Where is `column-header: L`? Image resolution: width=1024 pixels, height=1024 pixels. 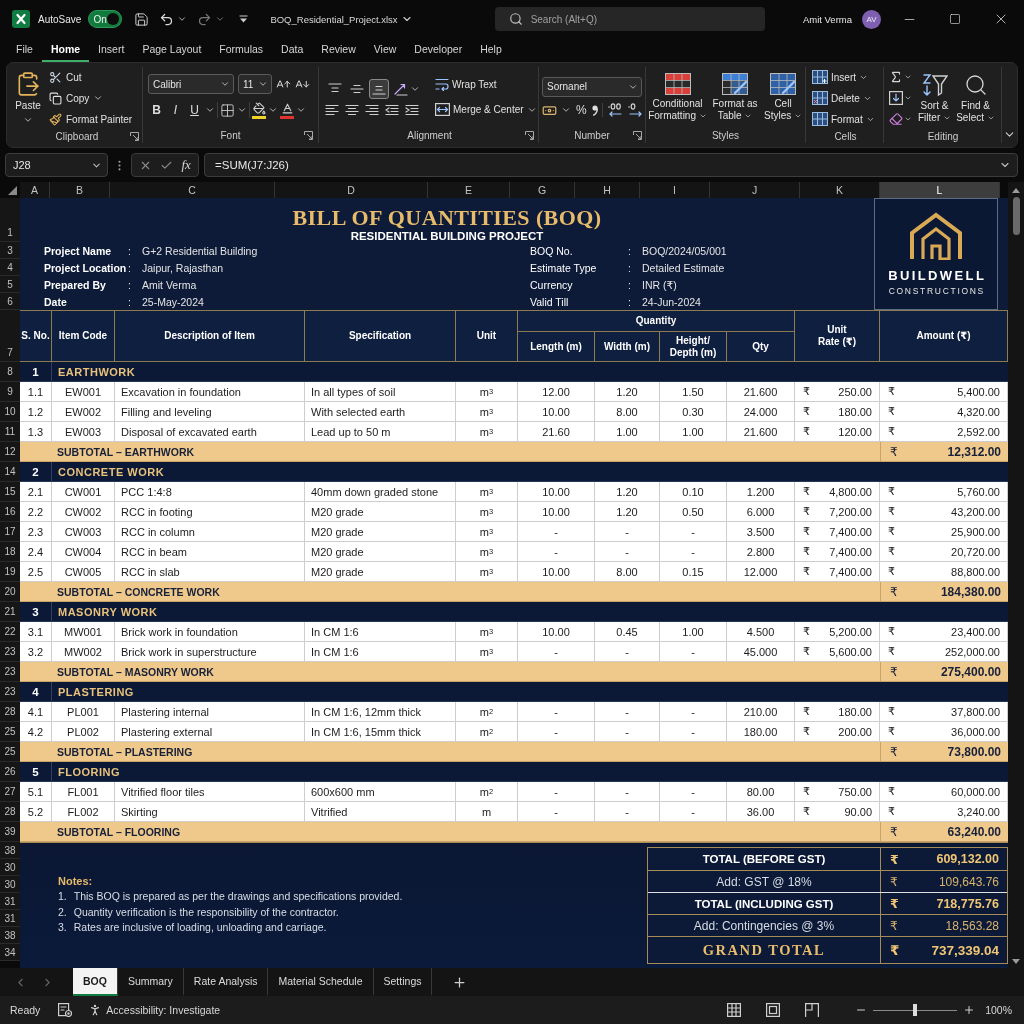
column-header: L is located at coordinates (940, 190).